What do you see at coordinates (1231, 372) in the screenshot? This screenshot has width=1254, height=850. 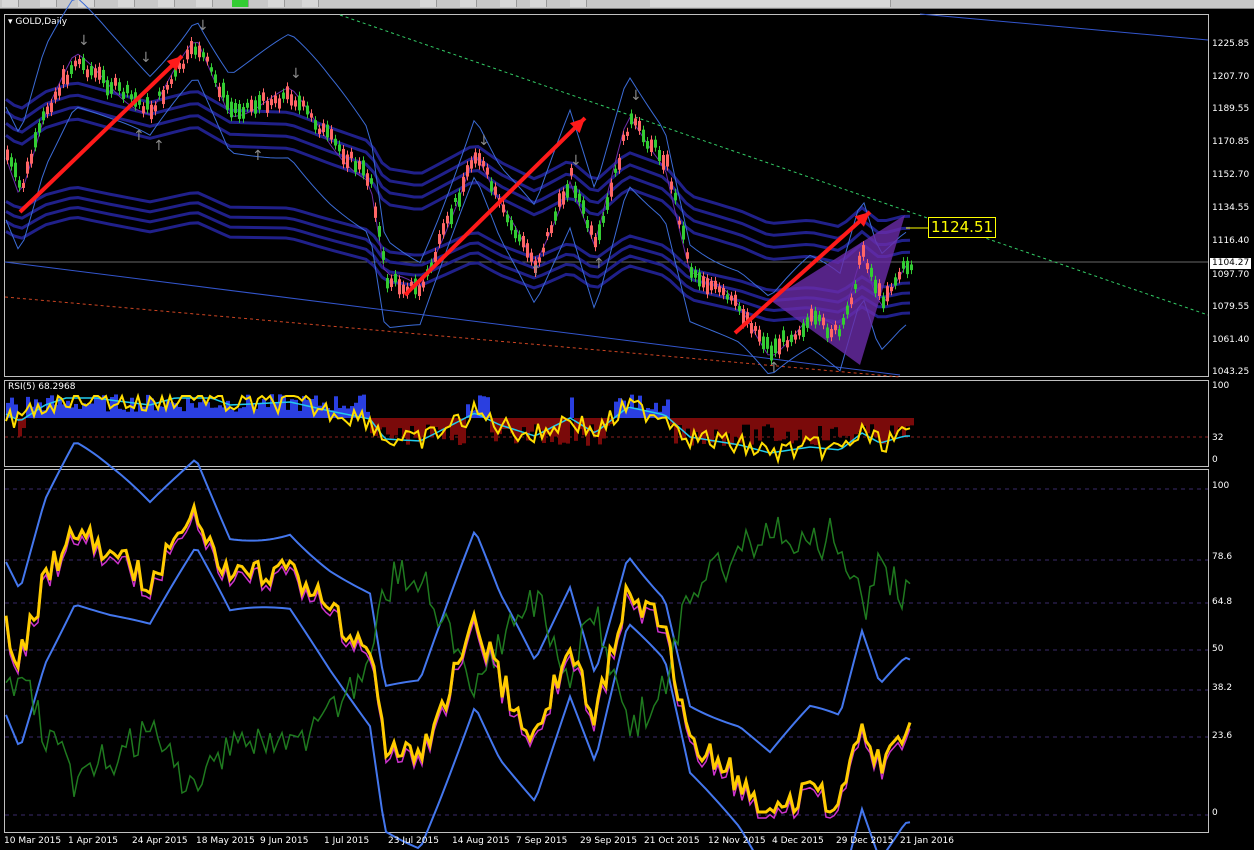 I see `price-scale-label: 1043.25` at bounding box center [1231, 372].